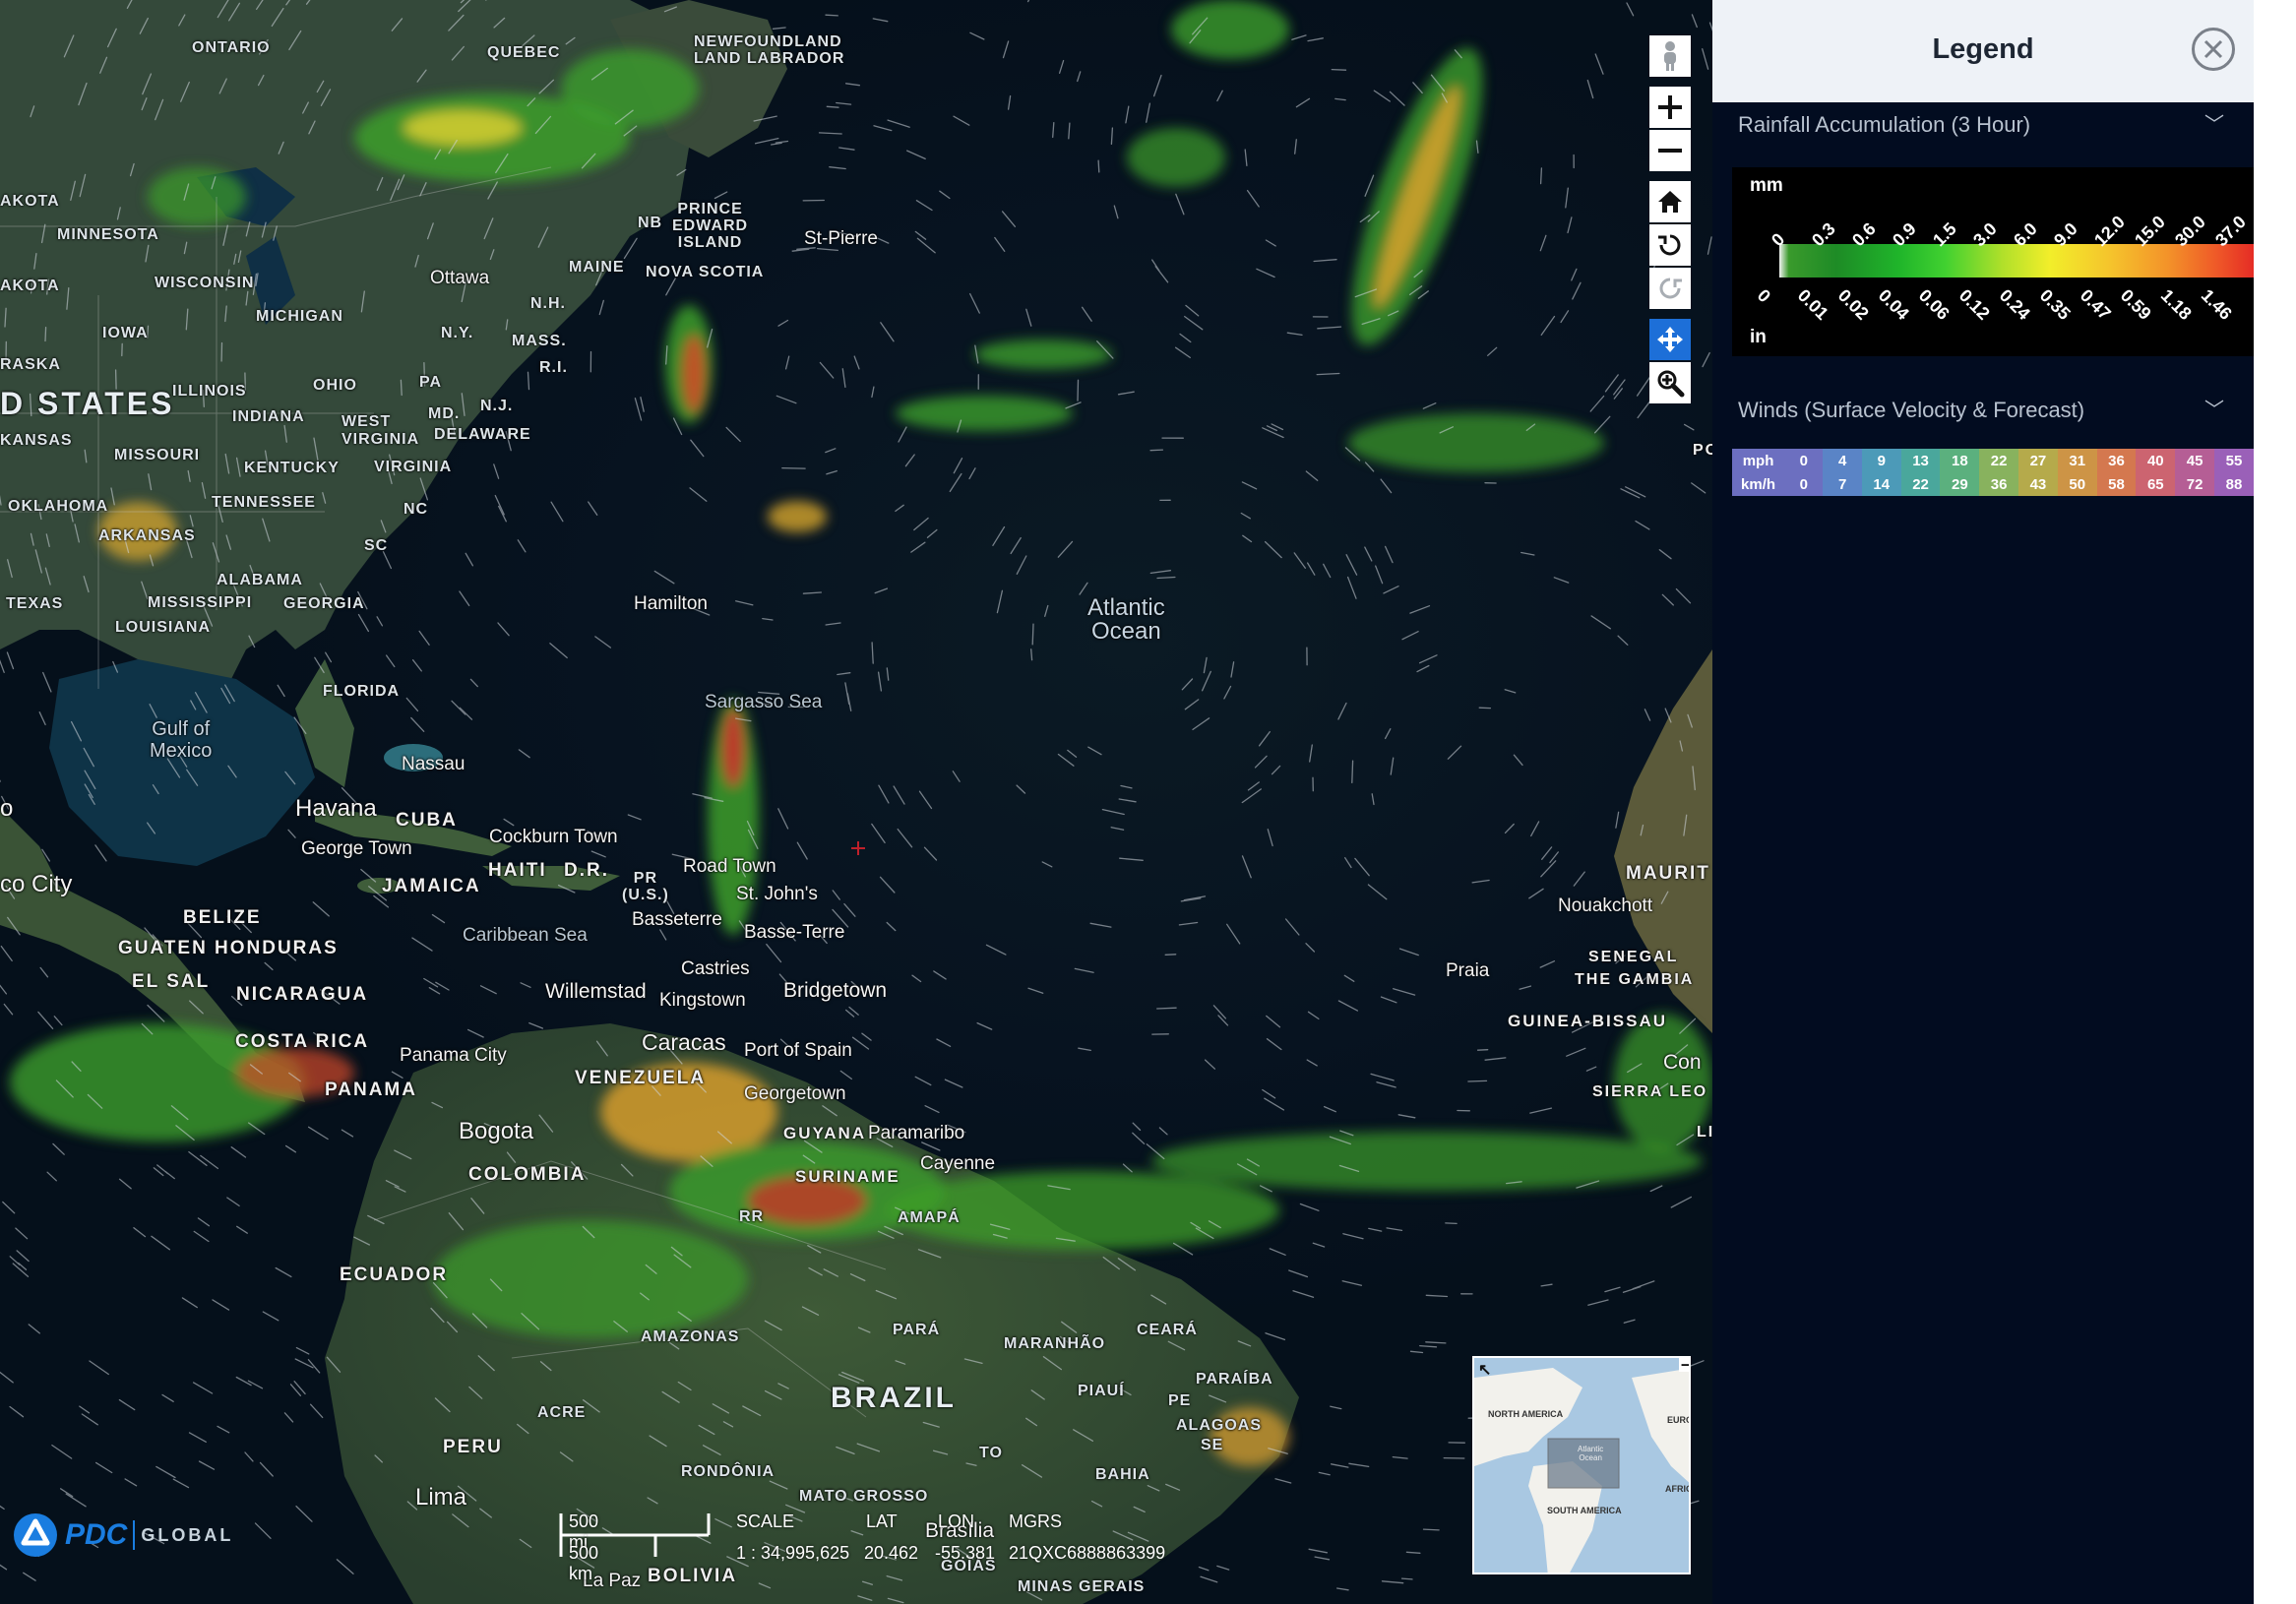 This screenshot has width=2296, height=1604. What do you see at coordinates (1670, 245) in the screenshot?
I see `undo-view-button` at bounding box center [1670, 245].